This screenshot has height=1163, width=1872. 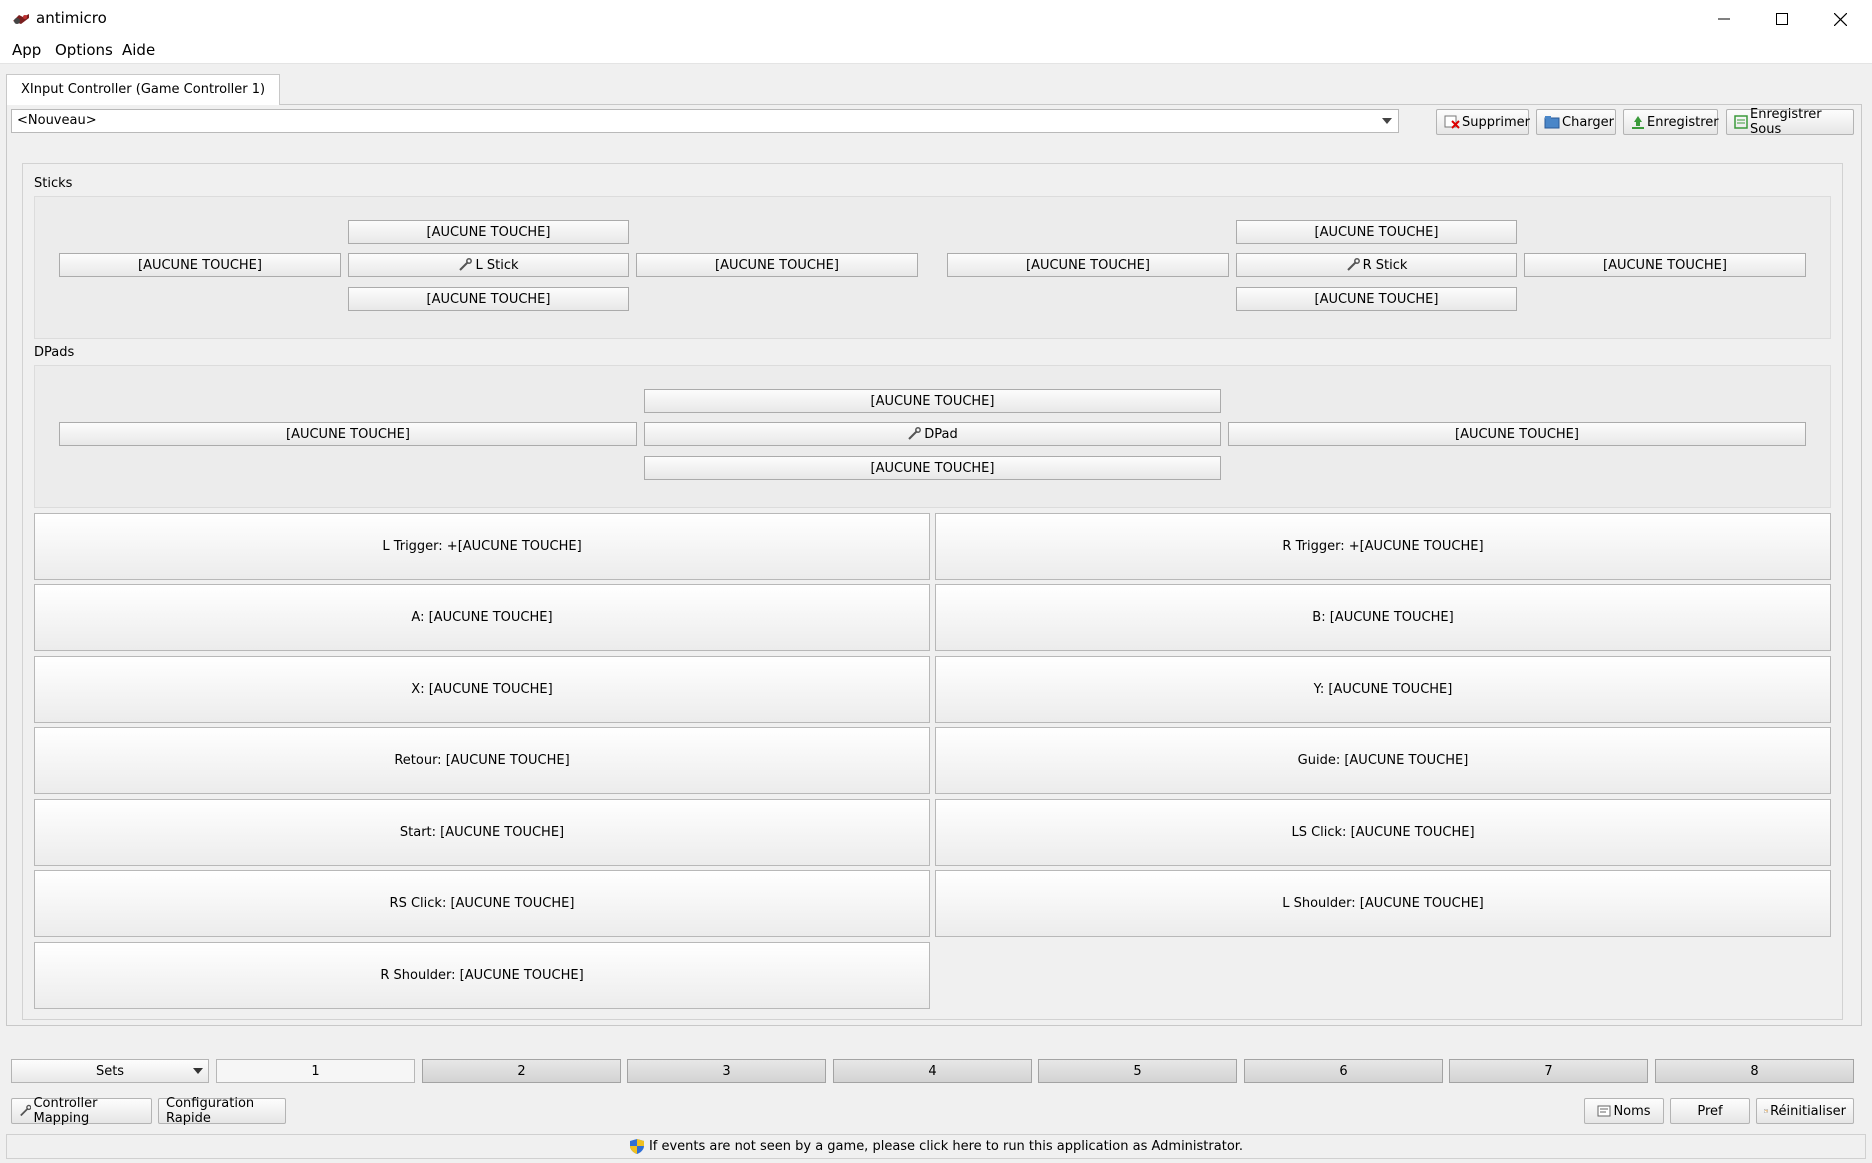 I want to click on back-button: Retour: [AUCUNE TOUCHE], so click(x=482, y=760).